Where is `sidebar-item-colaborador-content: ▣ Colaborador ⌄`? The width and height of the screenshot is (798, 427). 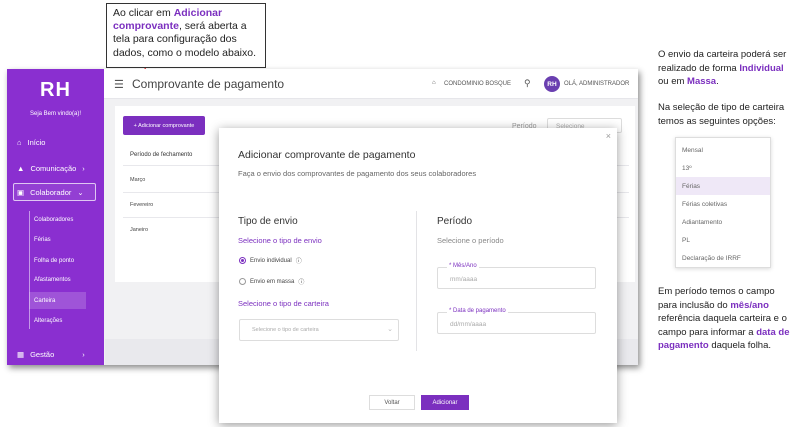
sidebar-item-colaborador-content: ▣ Colaborador ⌄ is located at coordinates (50, 192).